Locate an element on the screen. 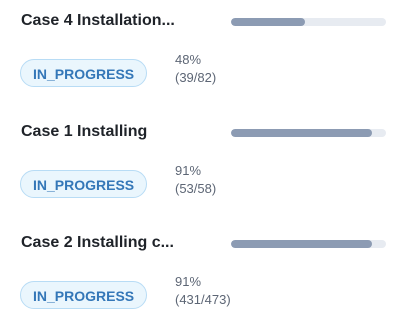 This screenshot has height=330, width=398. progress-percent: 48% is located at coordinates (188, 59).